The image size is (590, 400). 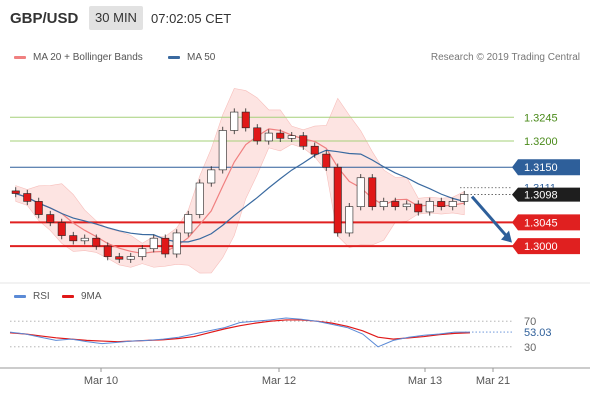 I want to click on level-tag-text: 1.3150, so click(x=541, y=168).